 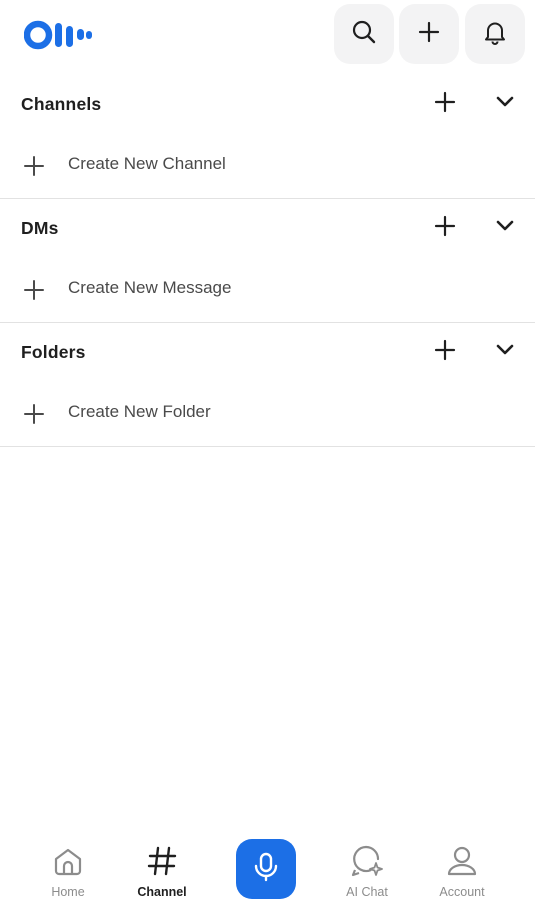 I want to click on bottom-navigation: Home Channel AI Chat Account, so click(x=267, y=872).